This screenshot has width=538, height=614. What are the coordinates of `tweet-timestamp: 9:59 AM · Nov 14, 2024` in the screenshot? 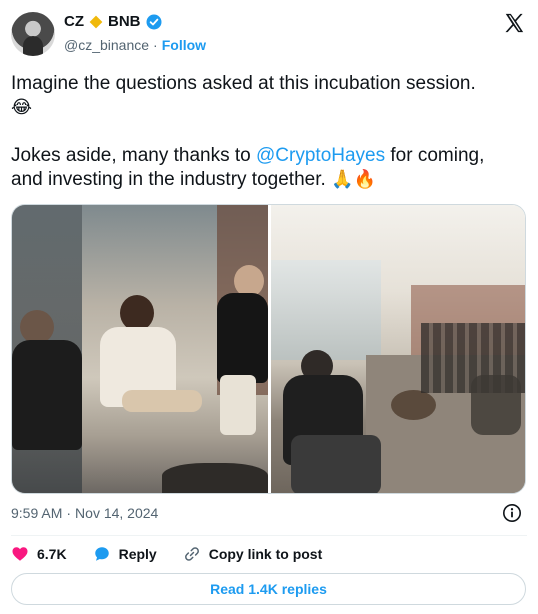 It's located at (84, 513).